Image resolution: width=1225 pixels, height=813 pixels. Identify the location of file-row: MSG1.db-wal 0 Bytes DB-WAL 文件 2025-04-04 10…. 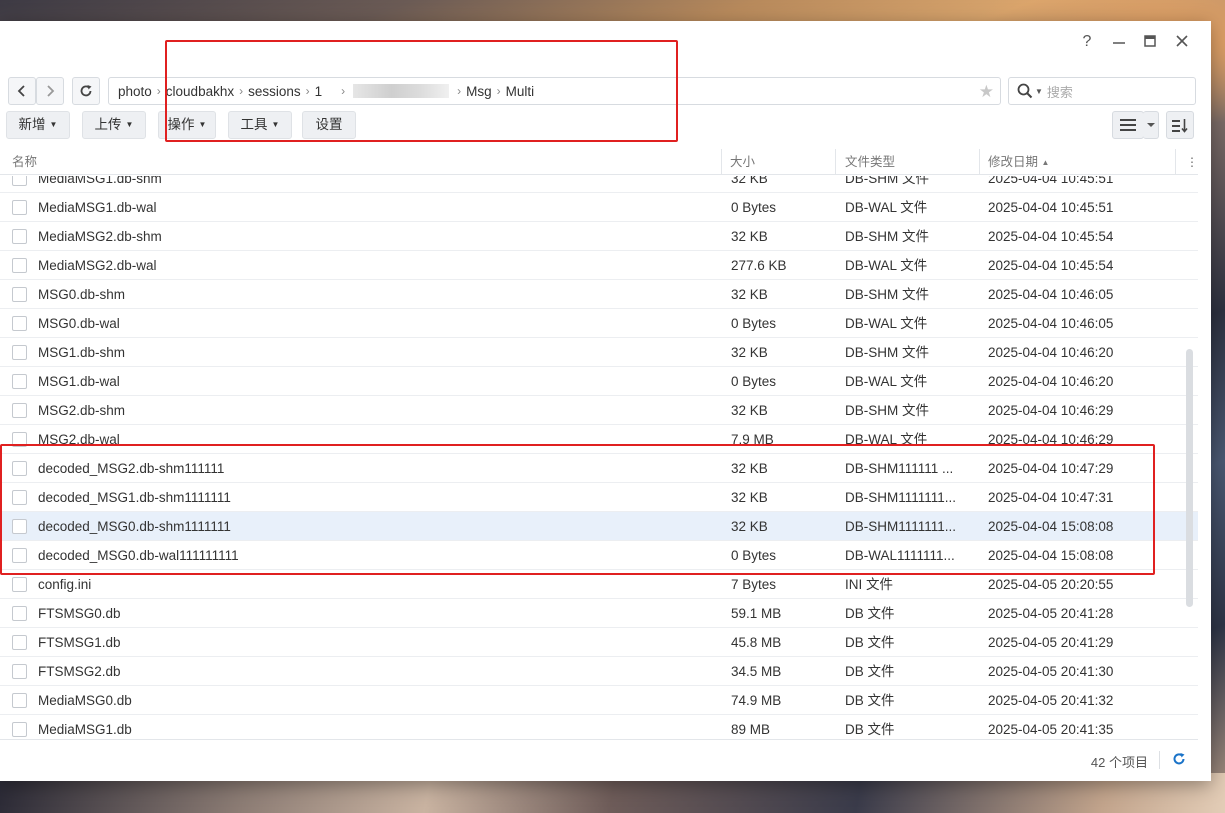
(599, 381).